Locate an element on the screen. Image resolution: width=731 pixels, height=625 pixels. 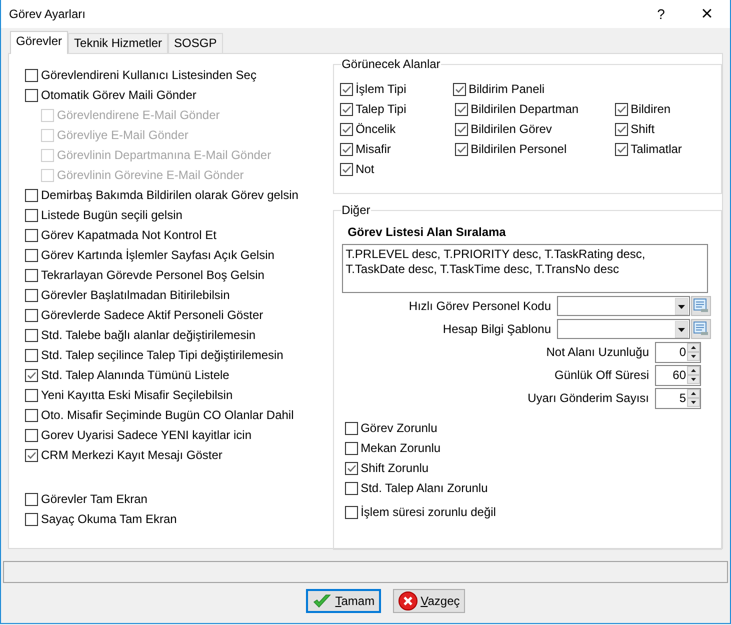
checkbox-label: Gorev Uyarisi Sadece YENI kayitlar icin is located at coordinates (146, 435).